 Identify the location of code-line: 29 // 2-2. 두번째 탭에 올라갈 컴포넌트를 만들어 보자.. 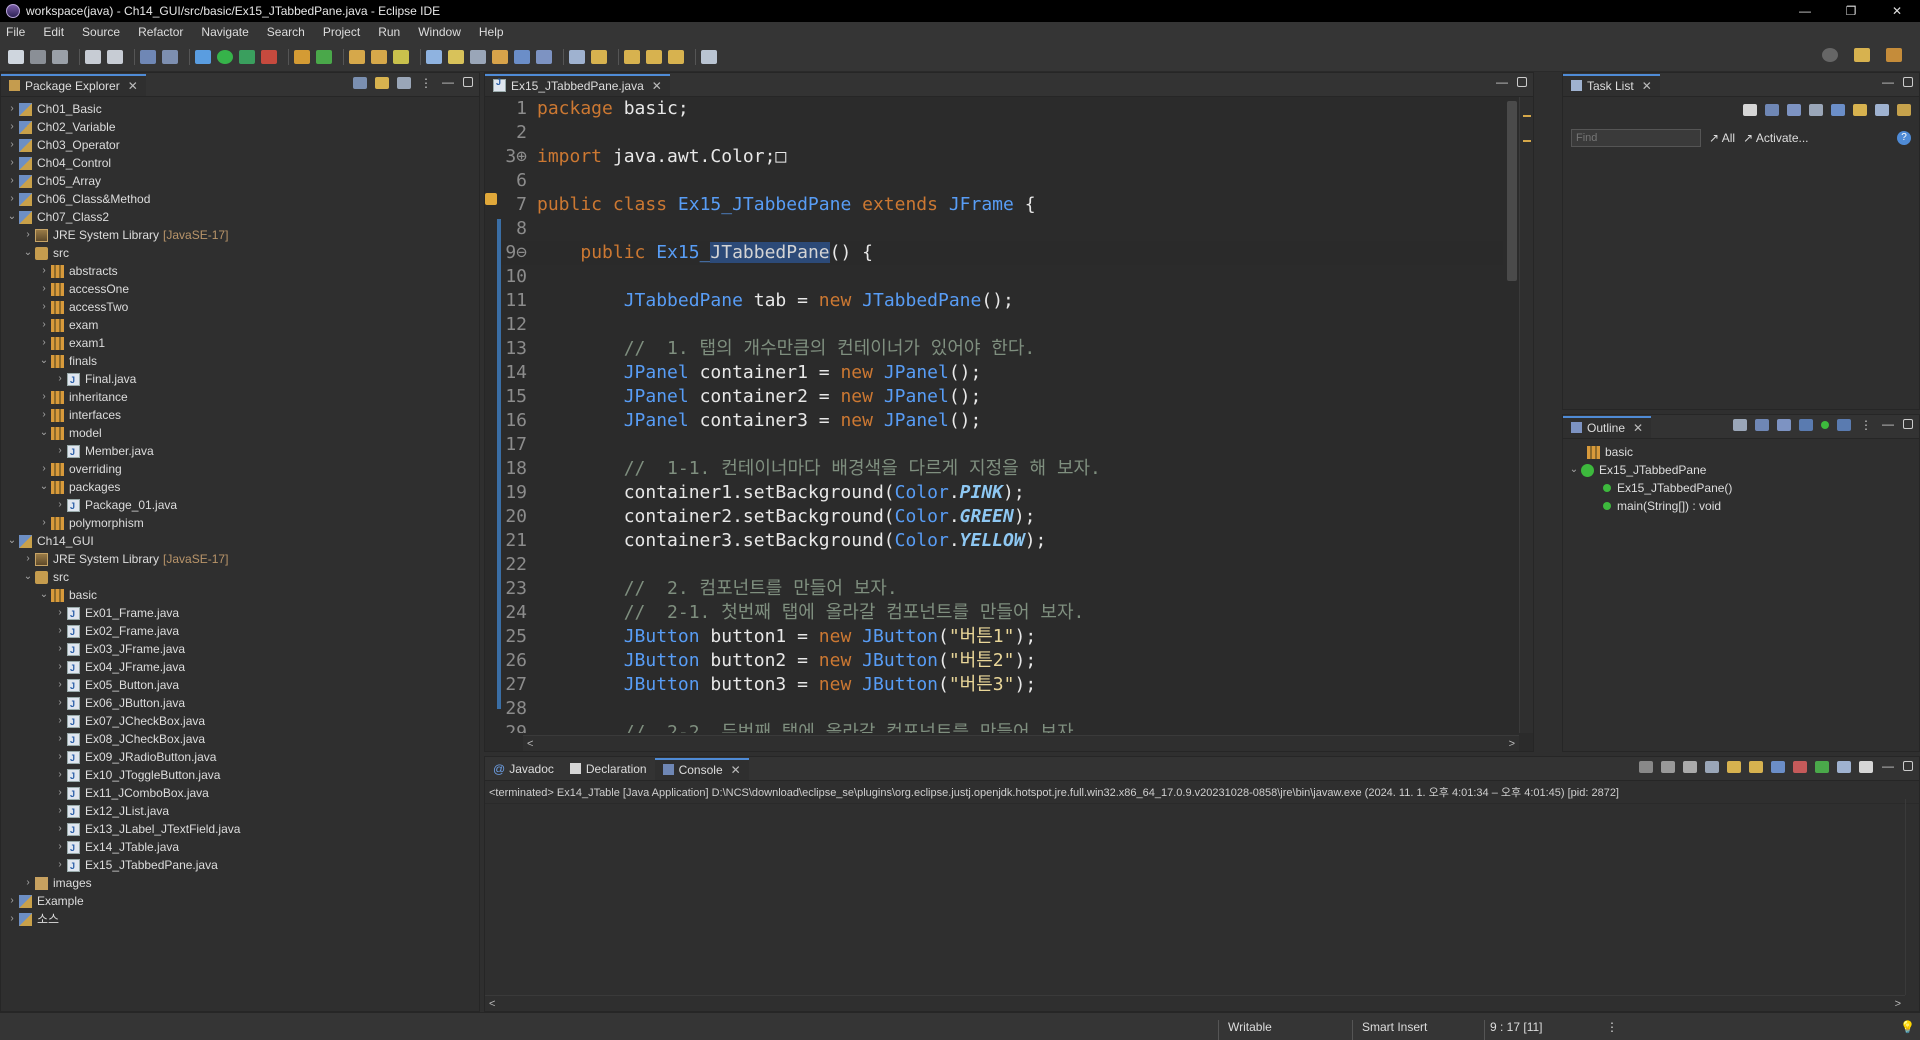
(1002, 727).